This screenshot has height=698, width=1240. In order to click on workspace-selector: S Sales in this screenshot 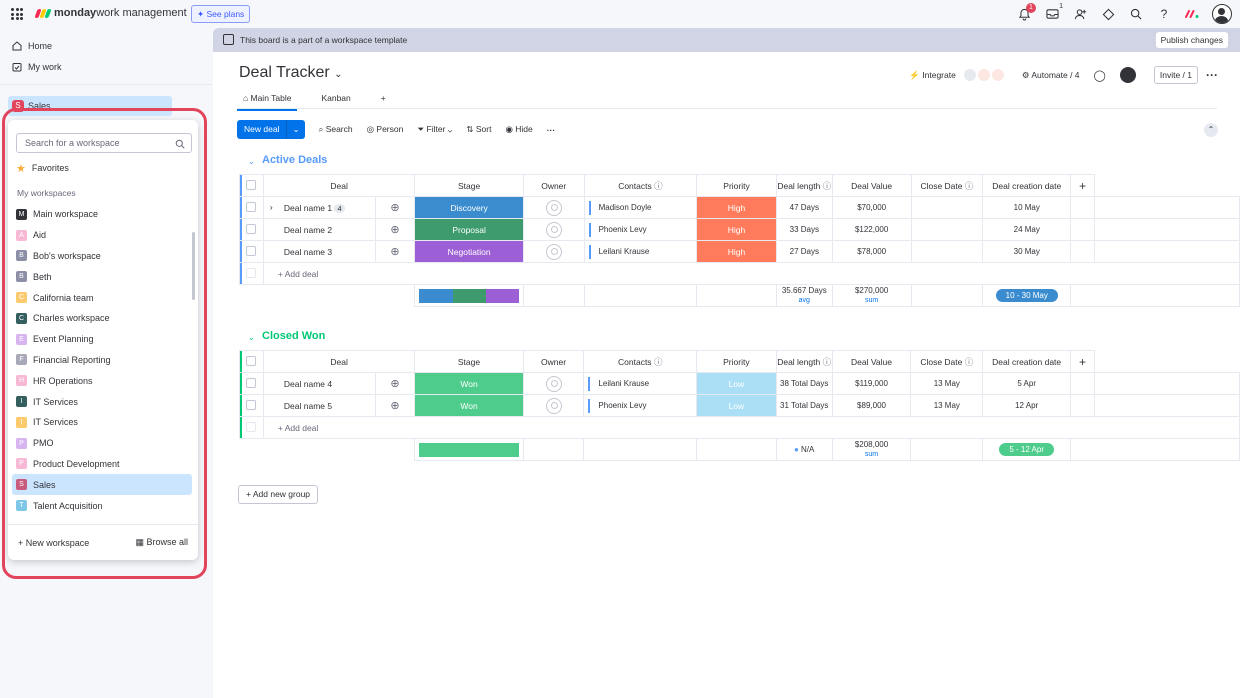, I will do `click(90, 106)`.